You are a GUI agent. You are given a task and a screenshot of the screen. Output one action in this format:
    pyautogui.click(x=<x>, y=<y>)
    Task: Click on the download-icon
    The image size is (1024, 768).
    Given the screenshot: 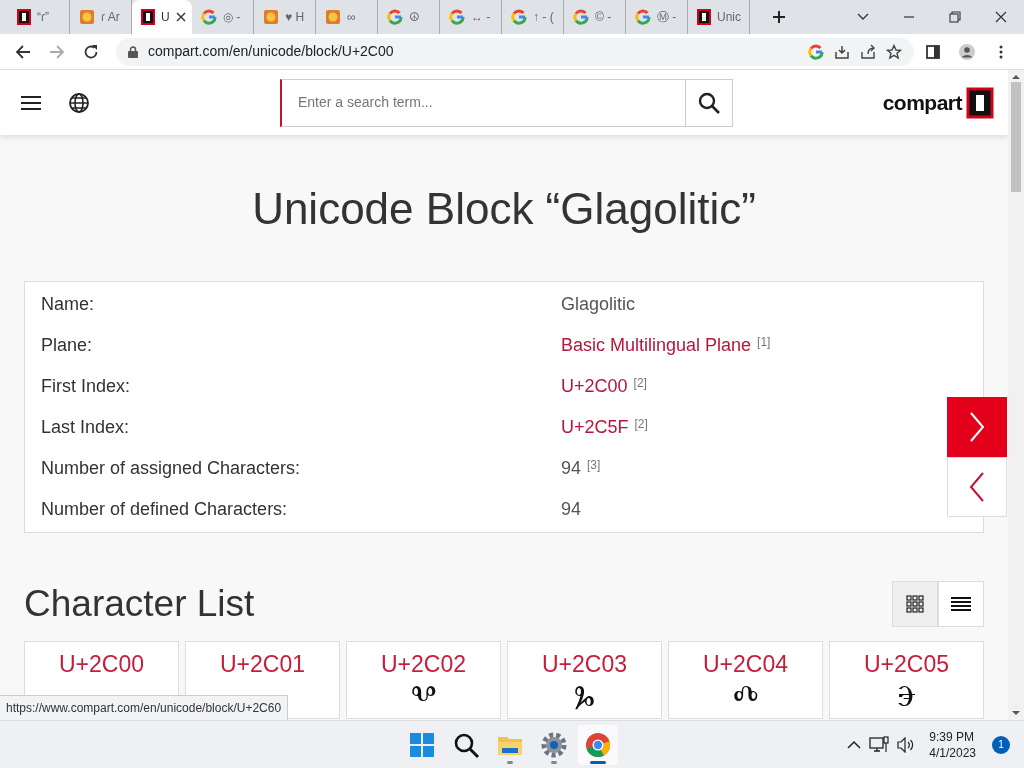 What is the action you would take?
    pyautogui.click(x=842, y=51)
    